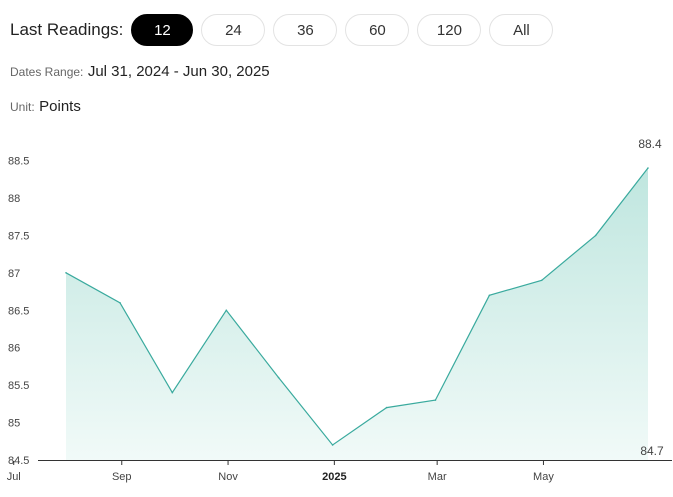 This screenshot has height=497, width=673. What do you see at coordinates (543, 477) in the screenshot?
I see `x-tick-label: May` at bounding box center [543, 477].